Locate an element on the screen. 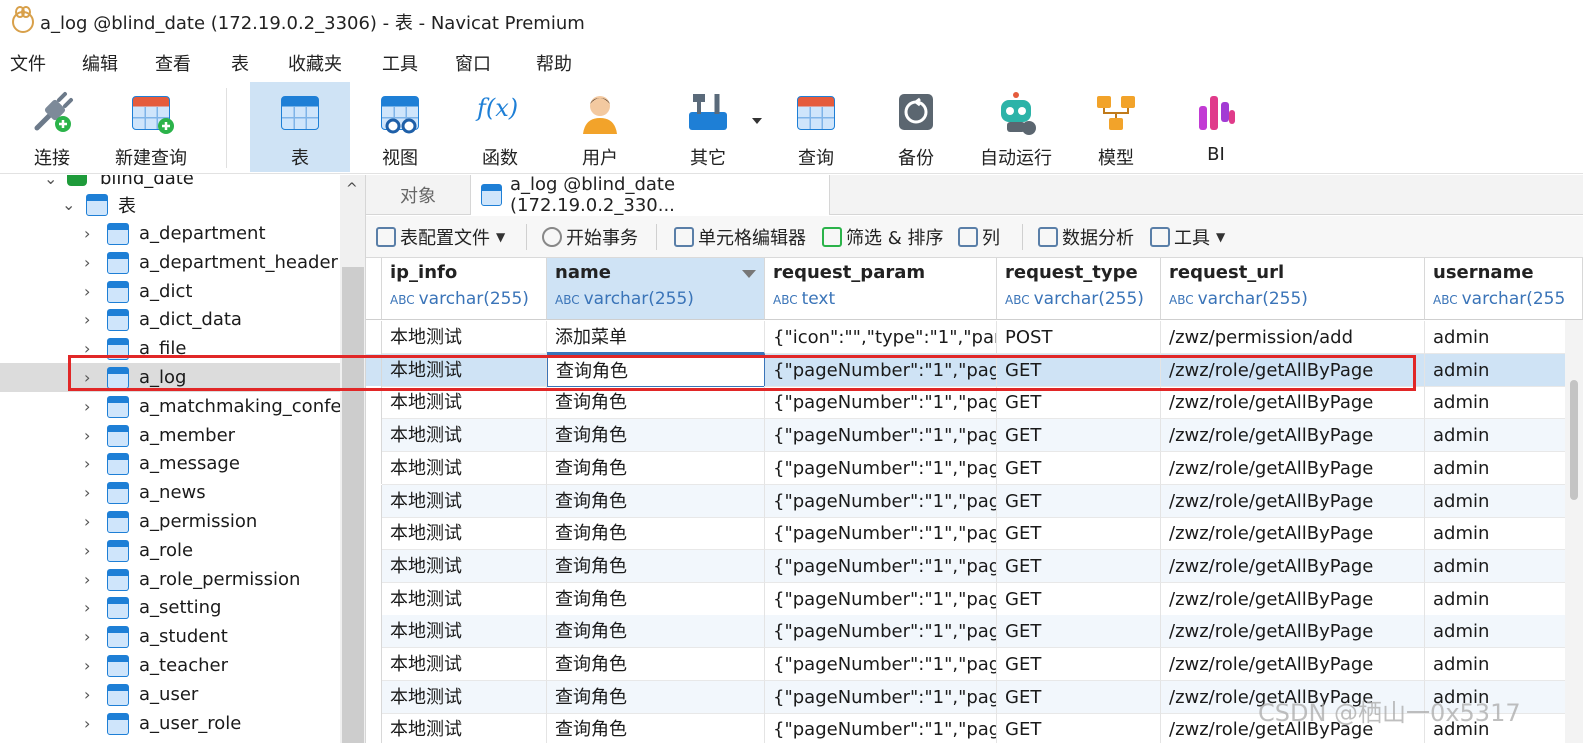  tree-table-item: › a_department_header is located at coordinates (170, 262).